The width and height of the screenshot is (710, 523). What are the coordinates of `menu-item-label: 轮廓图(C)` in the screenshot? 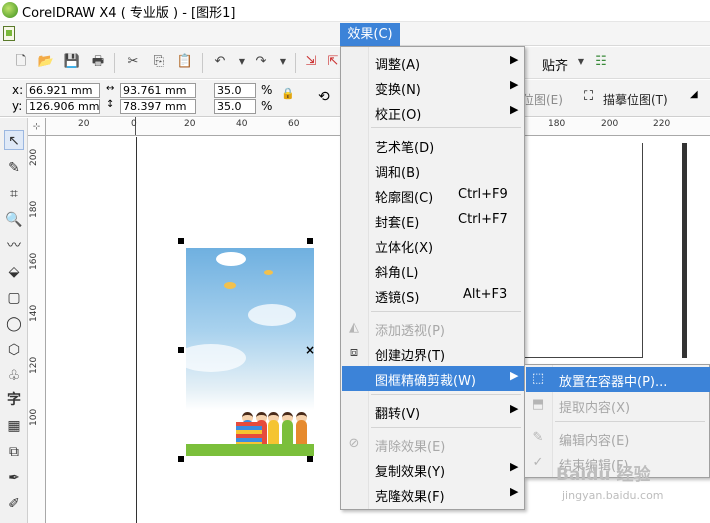 It's located at (404, 198).